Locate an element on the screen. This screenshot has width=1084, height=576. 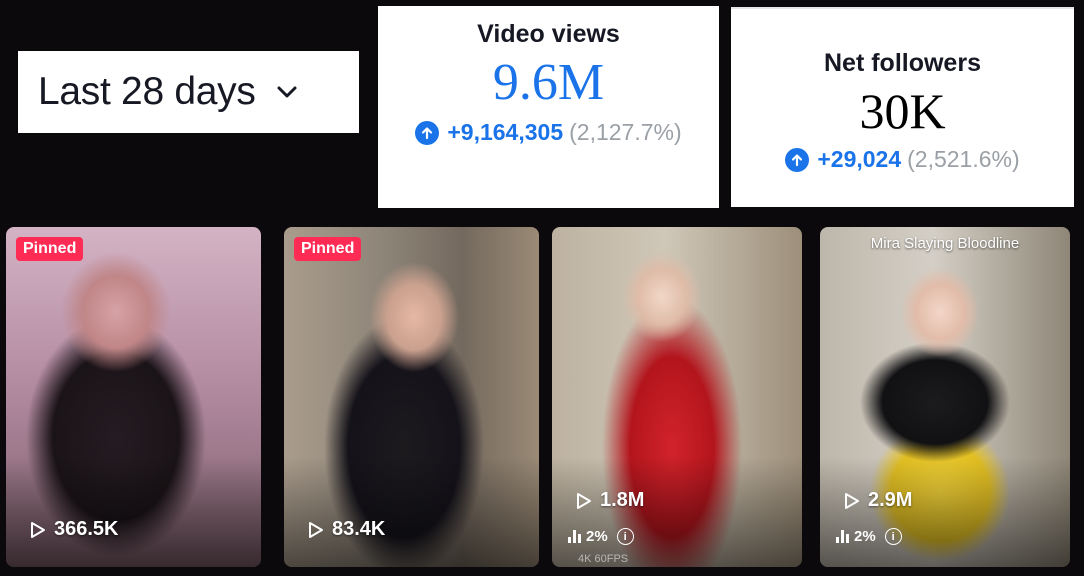
video-view-count: 83.4K is located at coordinates (346, 529).